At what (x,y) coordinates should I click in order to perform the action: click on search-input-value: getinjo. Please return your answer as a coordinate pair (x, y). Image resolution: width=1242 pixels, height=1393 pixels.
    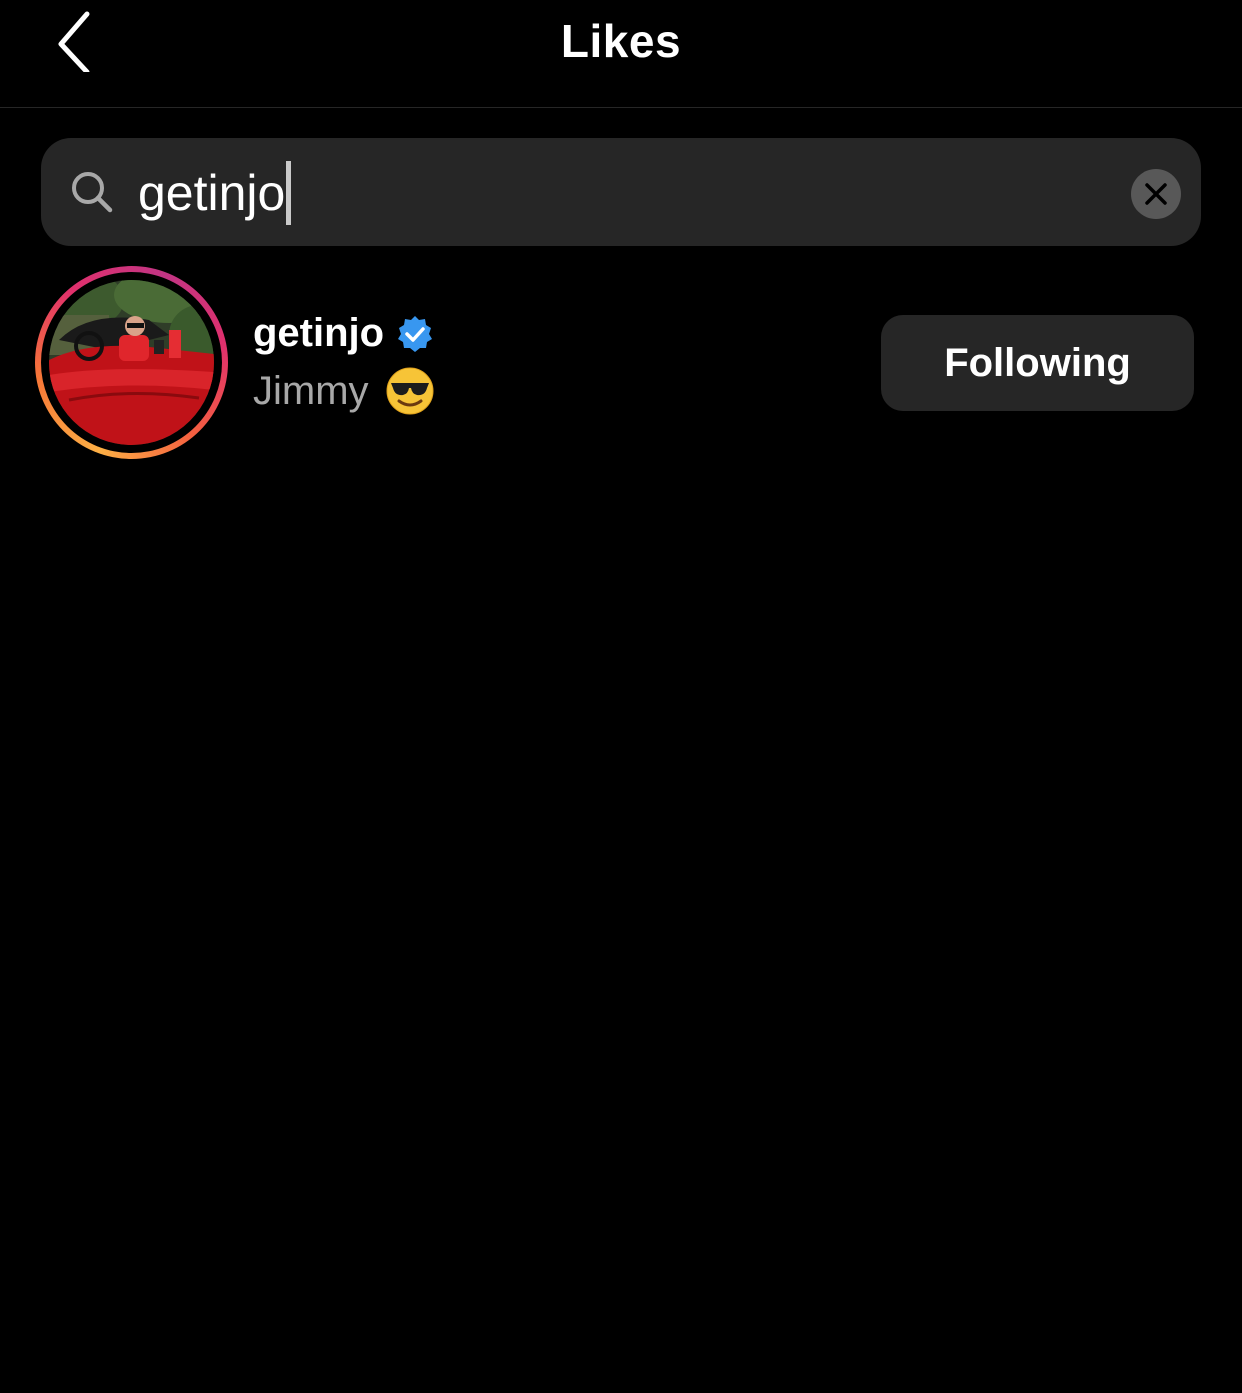
    Looking at the image, I should click on (212, 193).